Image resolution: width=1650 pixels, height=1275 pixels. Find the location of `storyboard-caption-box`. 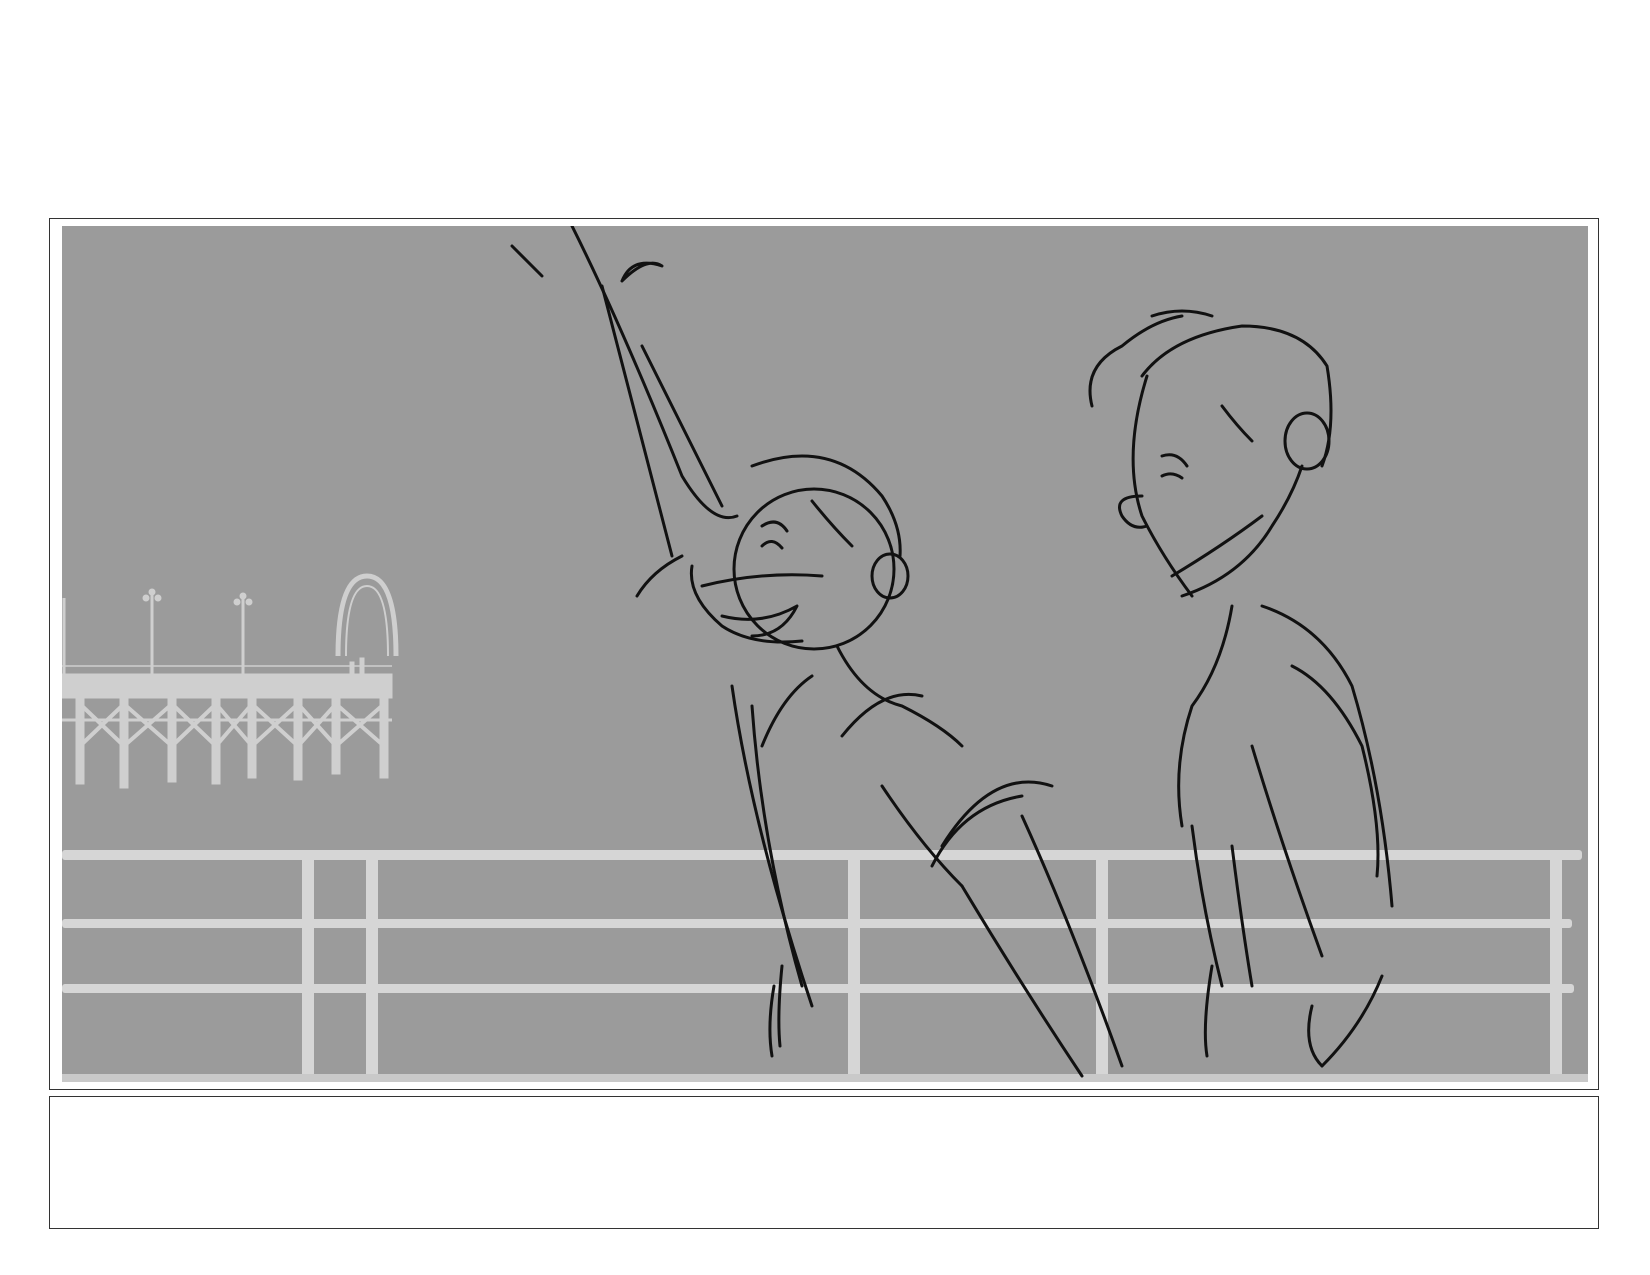

storyboard-caption-box is located at coordinates (824, 1162).